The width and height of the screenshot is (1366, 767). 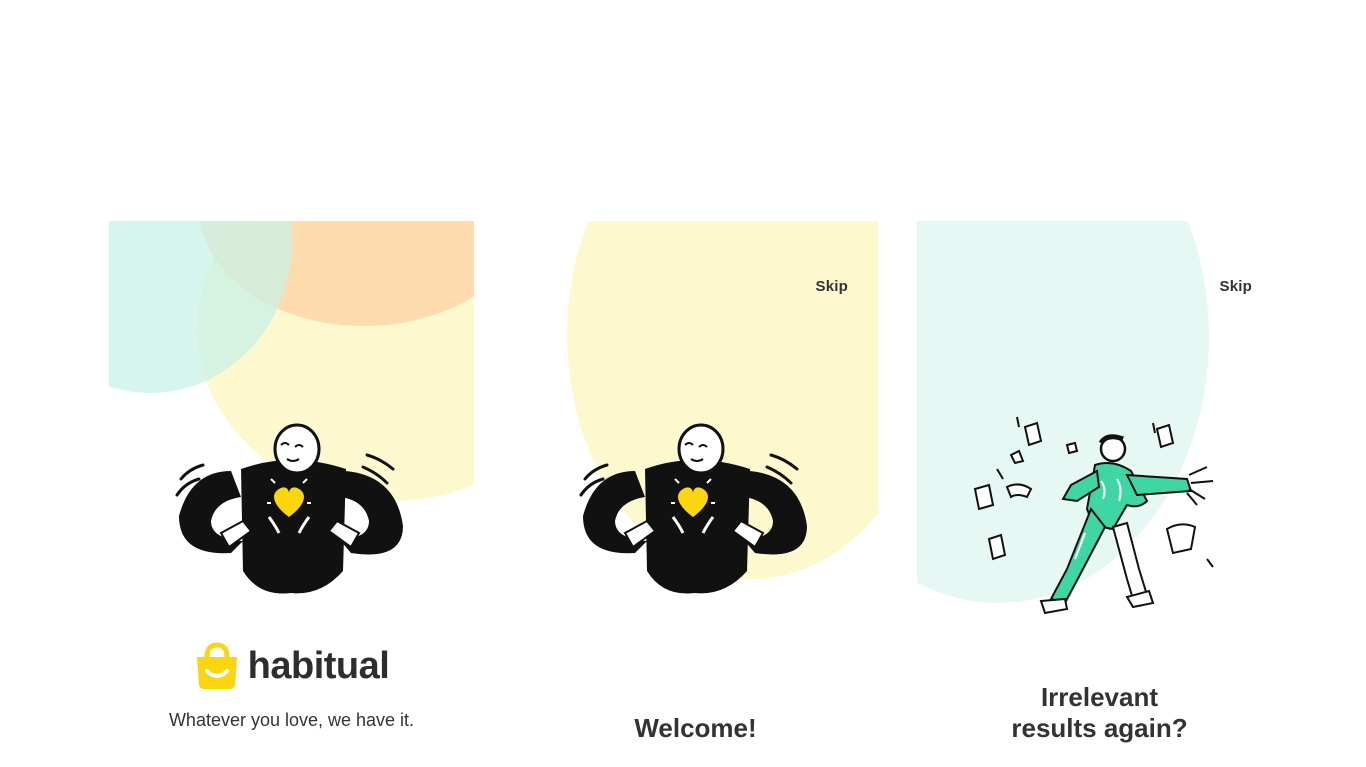 I want to click on tagline: Whatever you love, we have it., so click(x=291, y=720).